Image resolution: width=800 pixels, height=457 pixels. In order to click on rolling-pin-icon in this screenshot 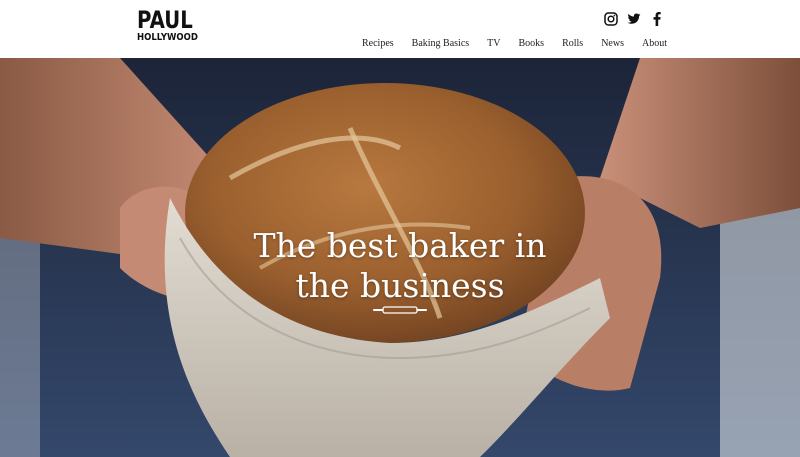, I will do `click(400, 310)`.